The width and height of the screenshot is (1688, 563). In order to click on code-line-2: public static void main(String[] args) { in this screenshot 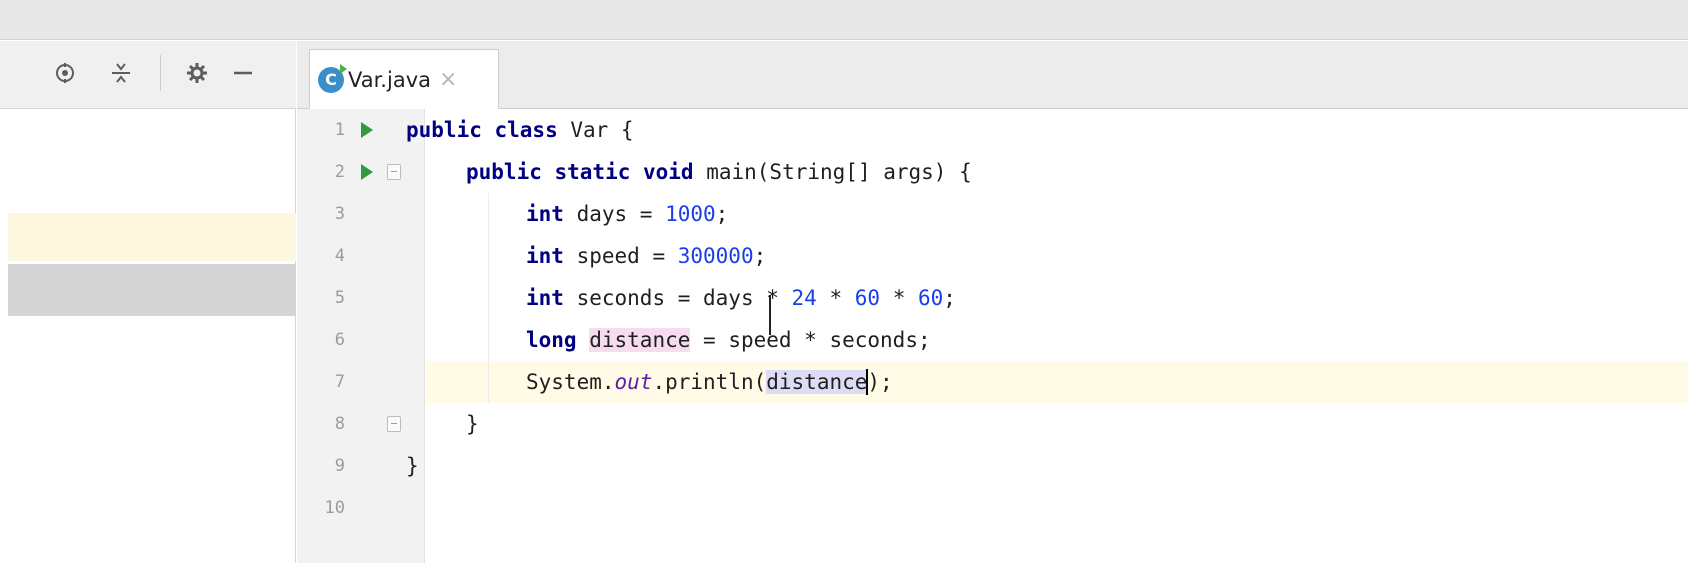, I will do `click(719, 172)`.